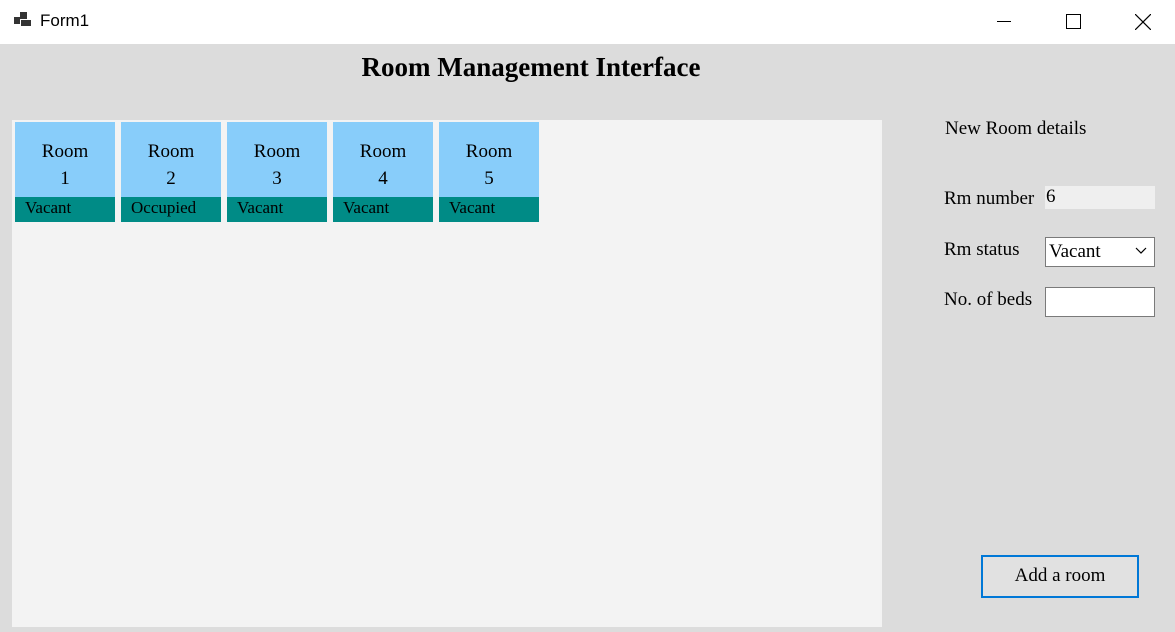 The width and height of the screenshot is (1175, 632). I want to click on room-number: 5, so click(489, 178).